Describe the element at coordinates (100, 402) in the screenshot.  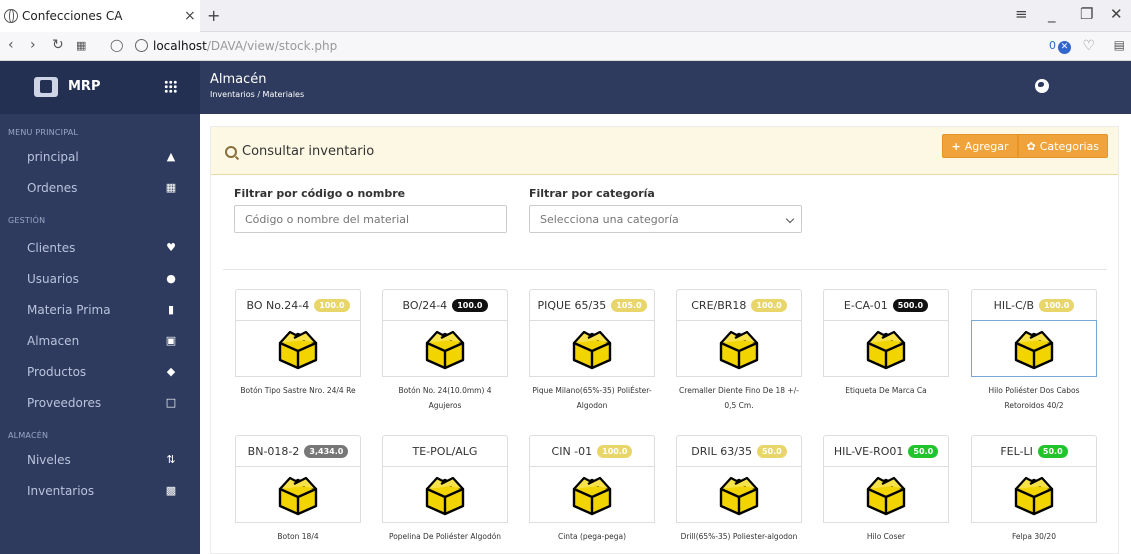
I see `sidebar-item-proveedores: Proveedores □` at that location.